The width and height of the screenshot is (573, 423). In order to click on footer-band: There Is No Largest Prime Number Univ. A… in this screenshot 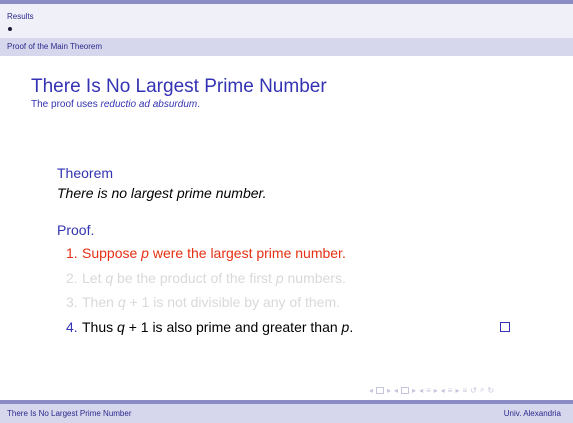, I will do `click(286, 413)`.